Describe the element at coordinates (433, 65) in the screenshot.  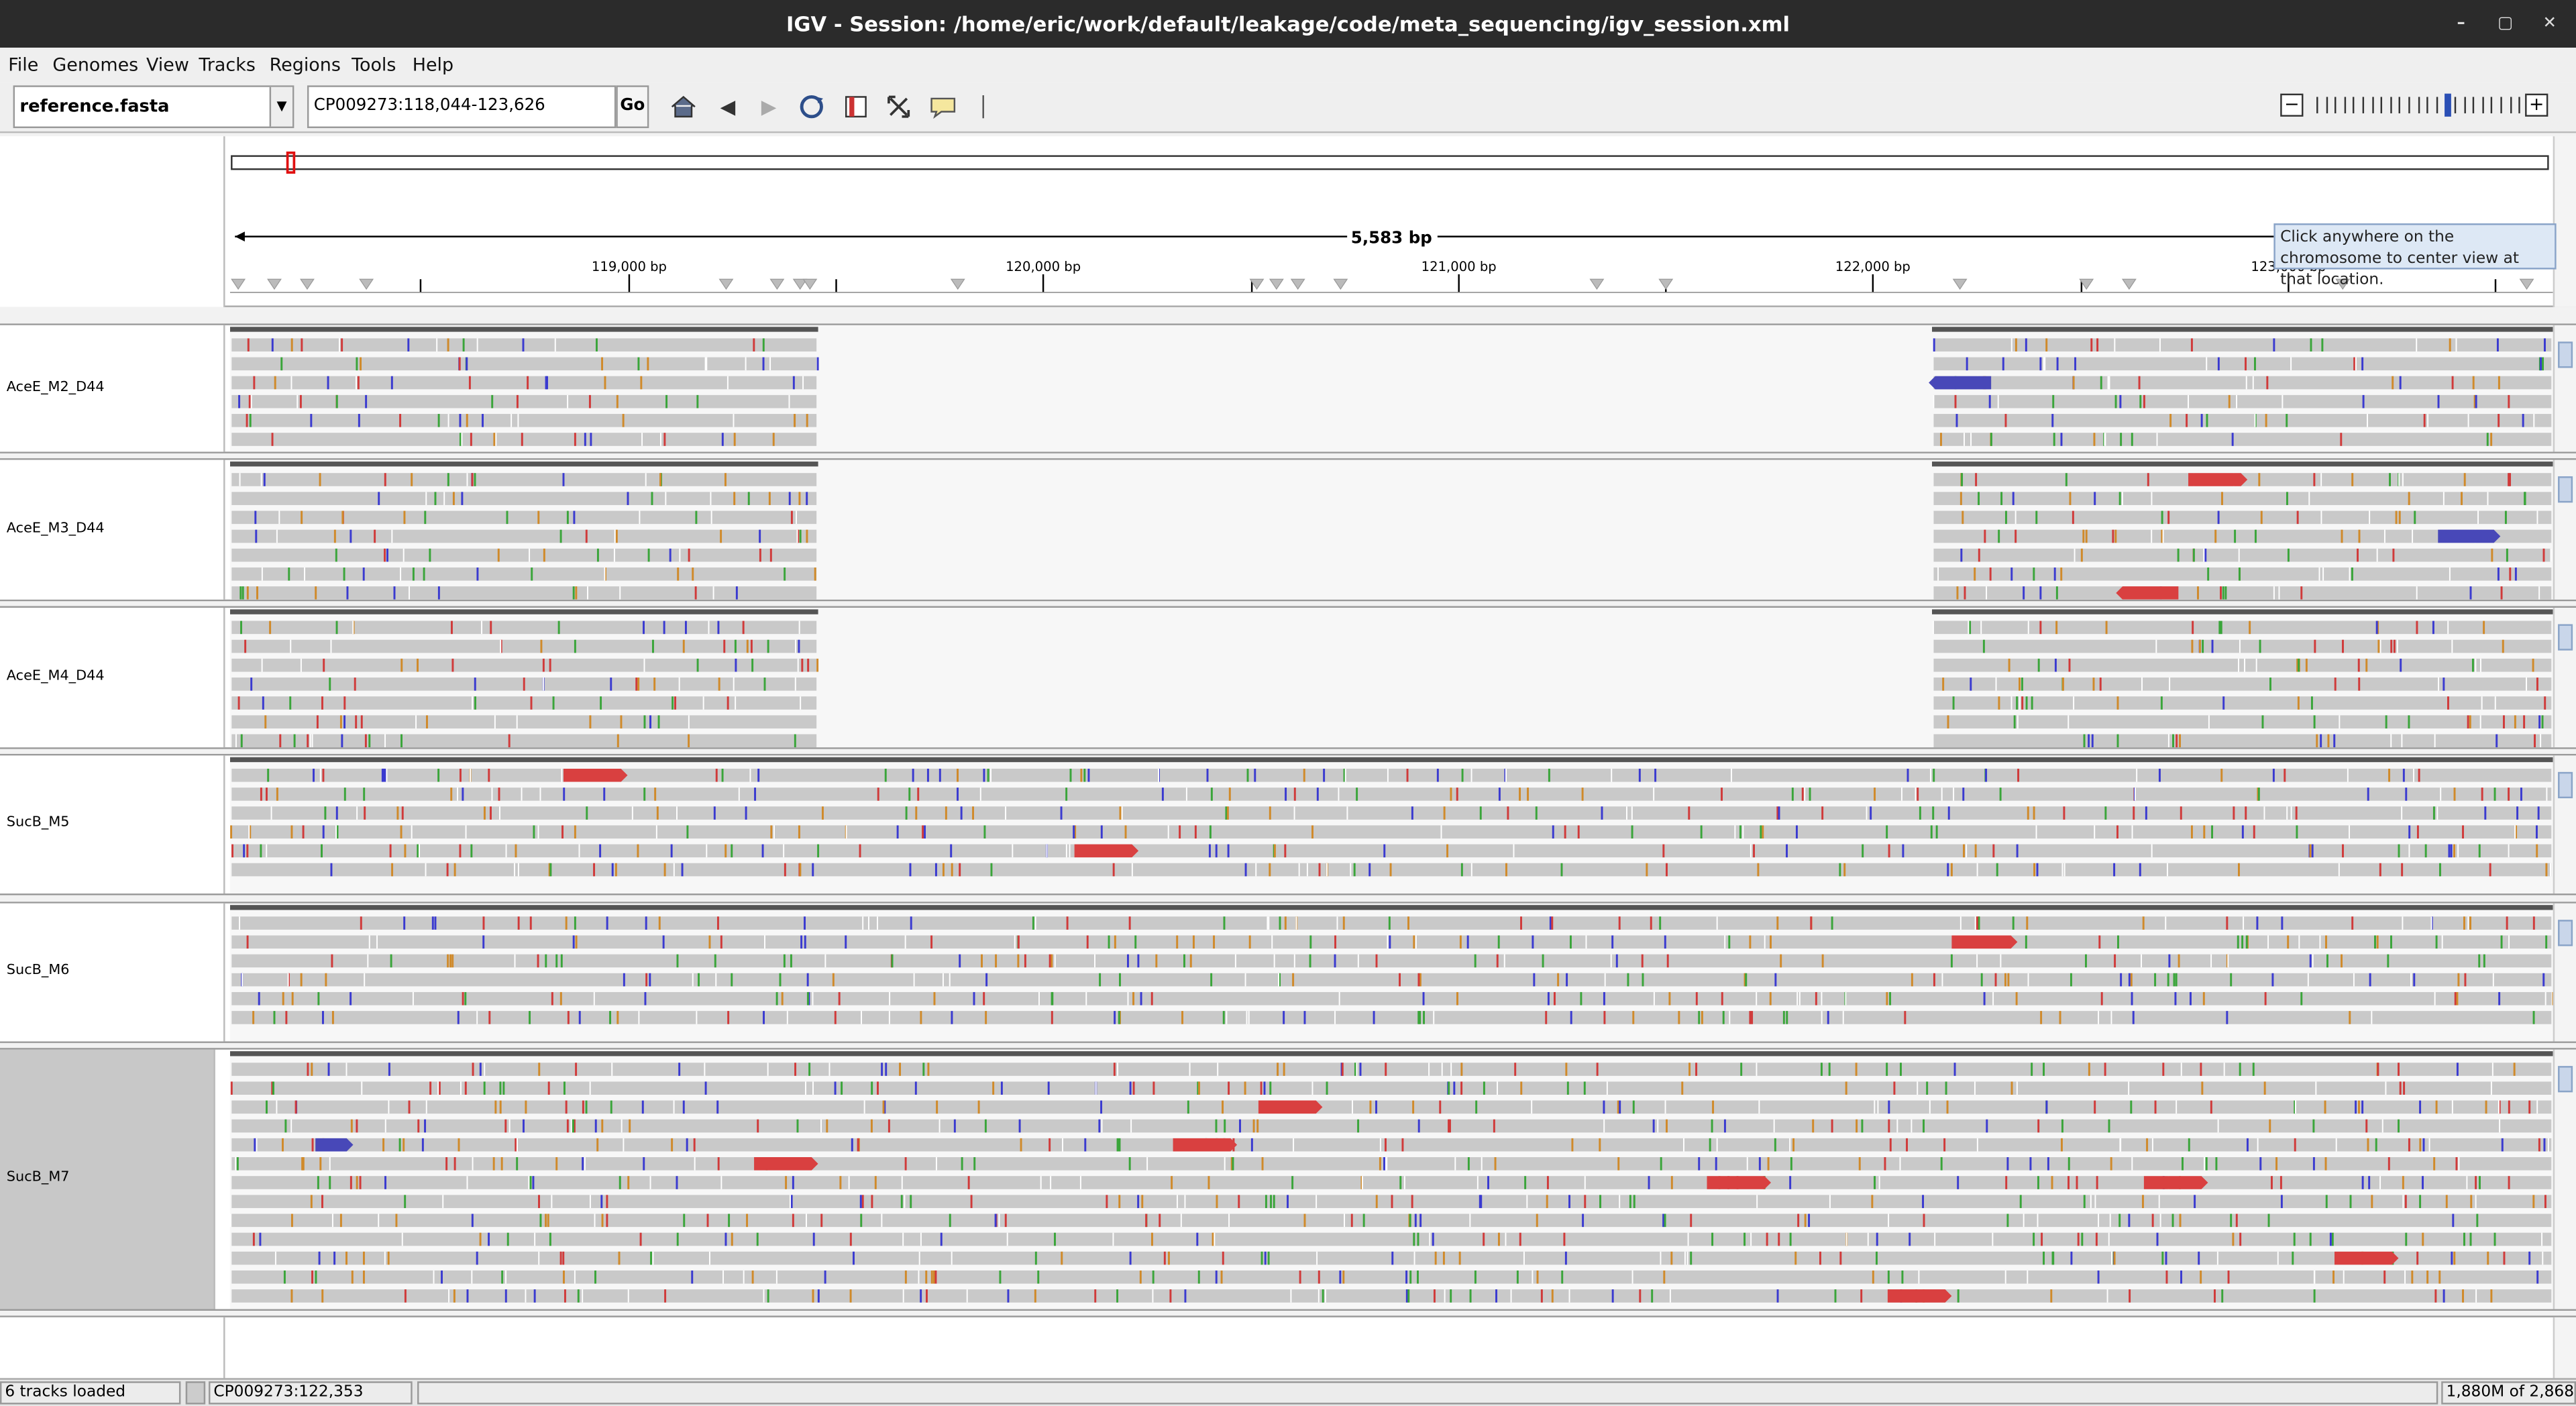
I see `menu-help: Help` at that location.